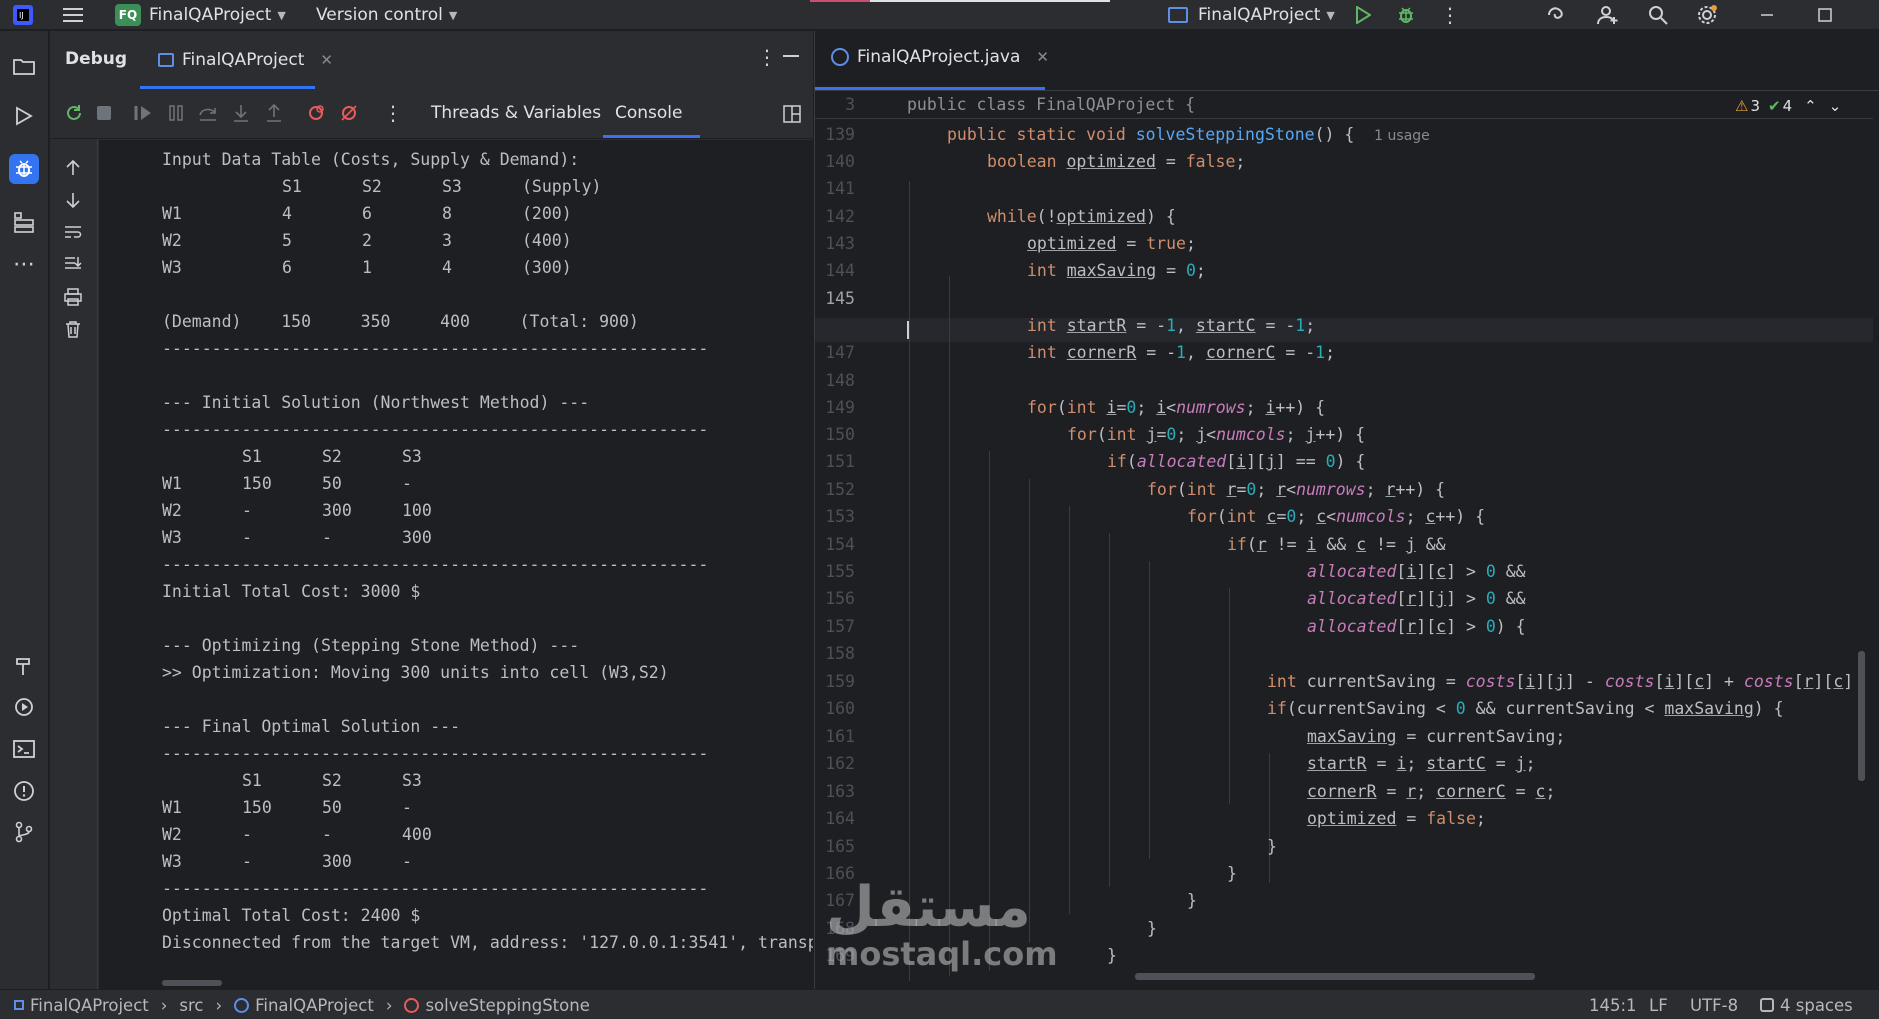  Describe the element at coordinates (1608, 15) in the screenshot. I see `add-user-icon` at that location.